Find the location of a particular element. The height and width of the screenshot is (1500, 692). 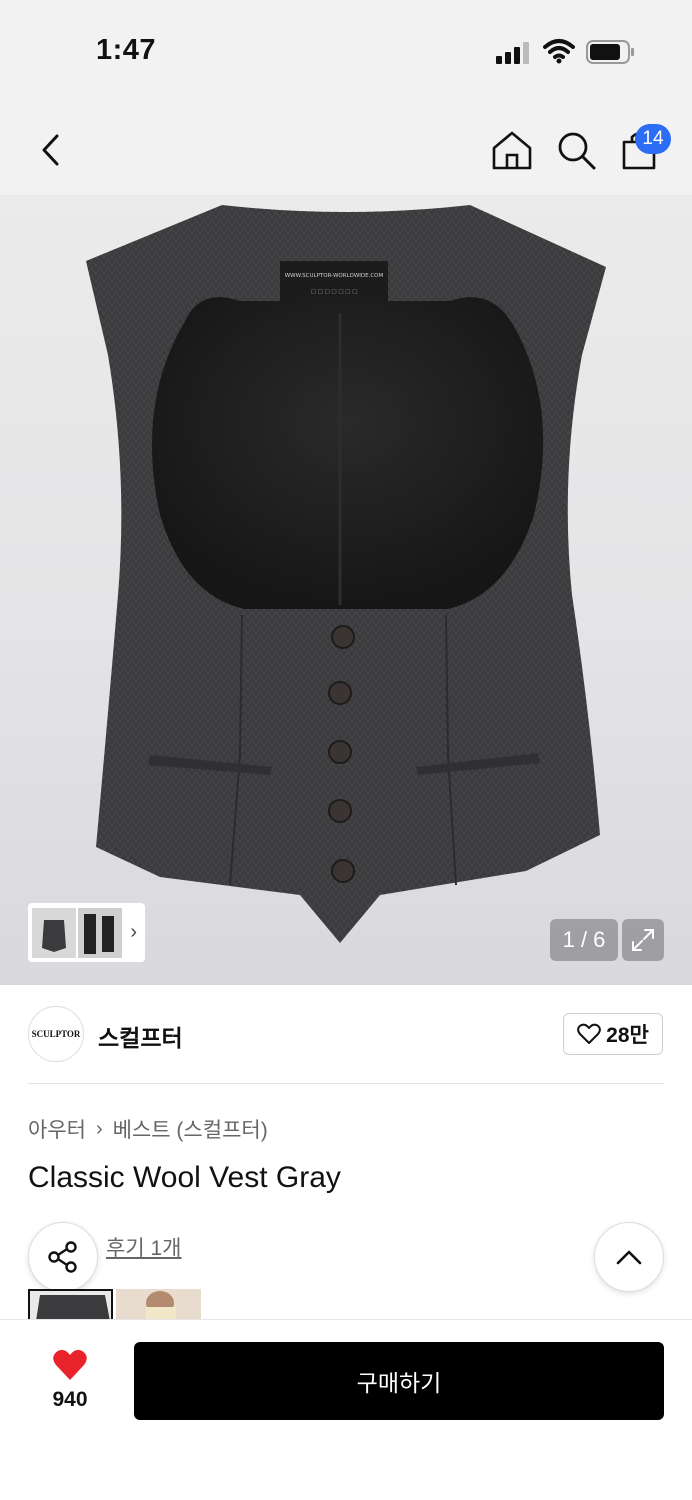

share-icon is located at coordinates (62, 1257).